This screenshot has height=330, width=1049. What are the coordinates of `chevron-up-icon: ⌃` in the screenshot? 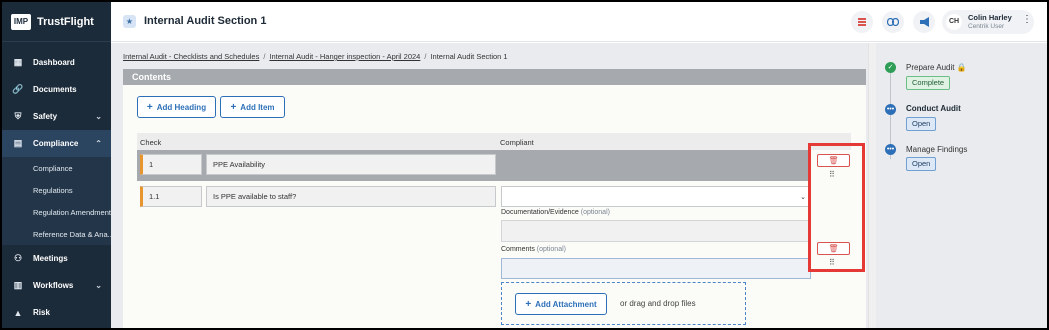 It's located at (98, 143).